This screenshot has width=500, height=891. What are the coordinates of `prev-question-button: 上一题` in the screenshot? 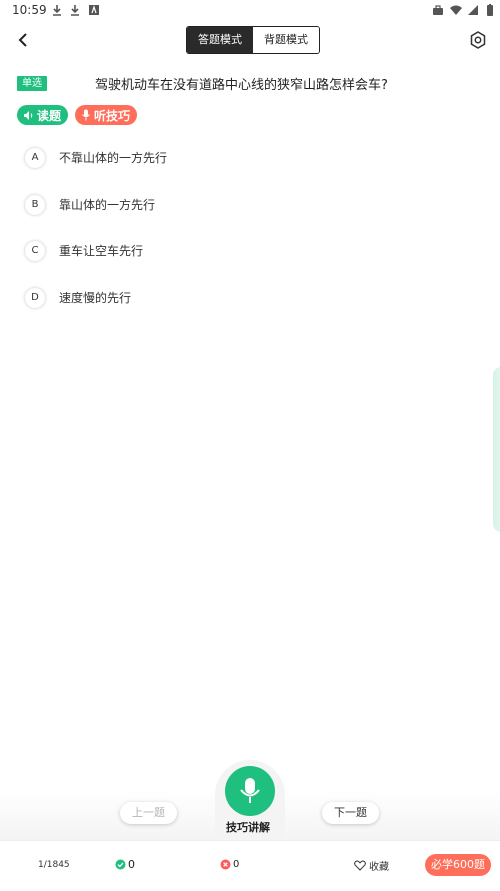 It's located at (148, 813).